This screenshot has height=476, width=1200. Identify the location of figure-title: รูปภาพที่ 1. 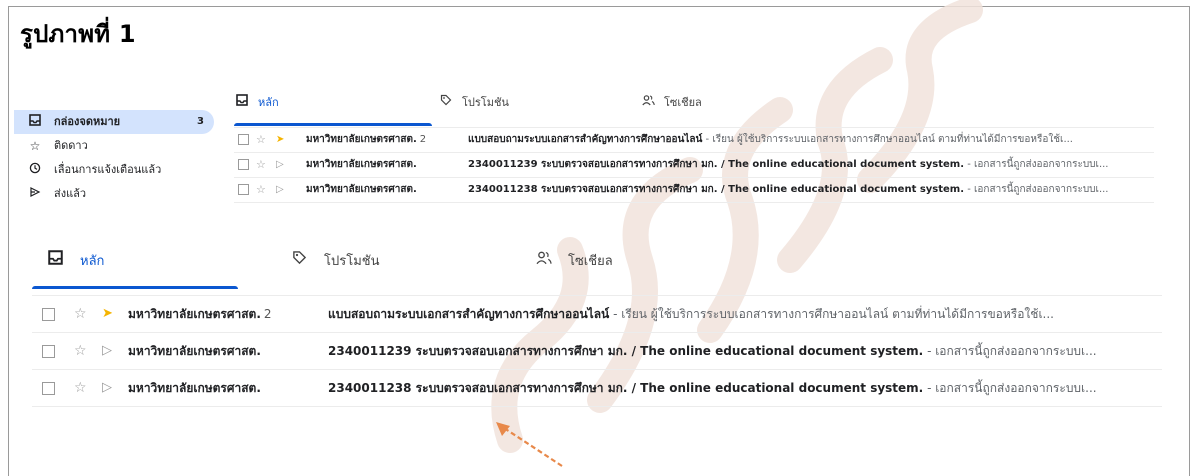
(78, 34).